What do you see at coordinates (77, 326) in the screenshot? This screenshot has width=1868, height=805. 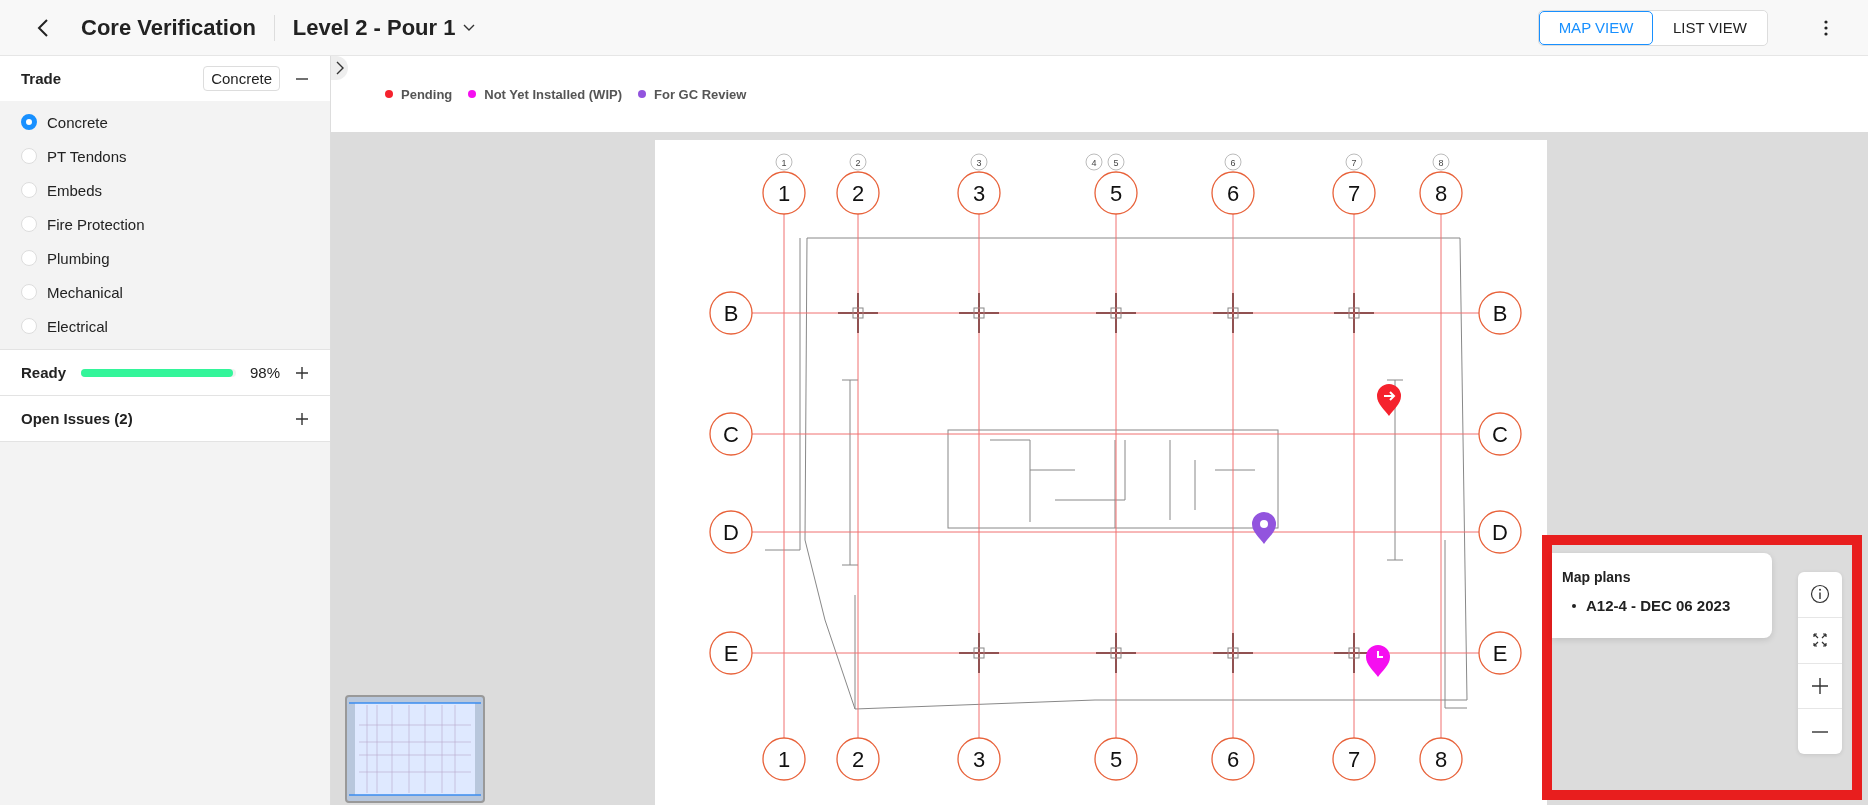 I see `trade-option: Electrical` at bounding box center [77, 326].